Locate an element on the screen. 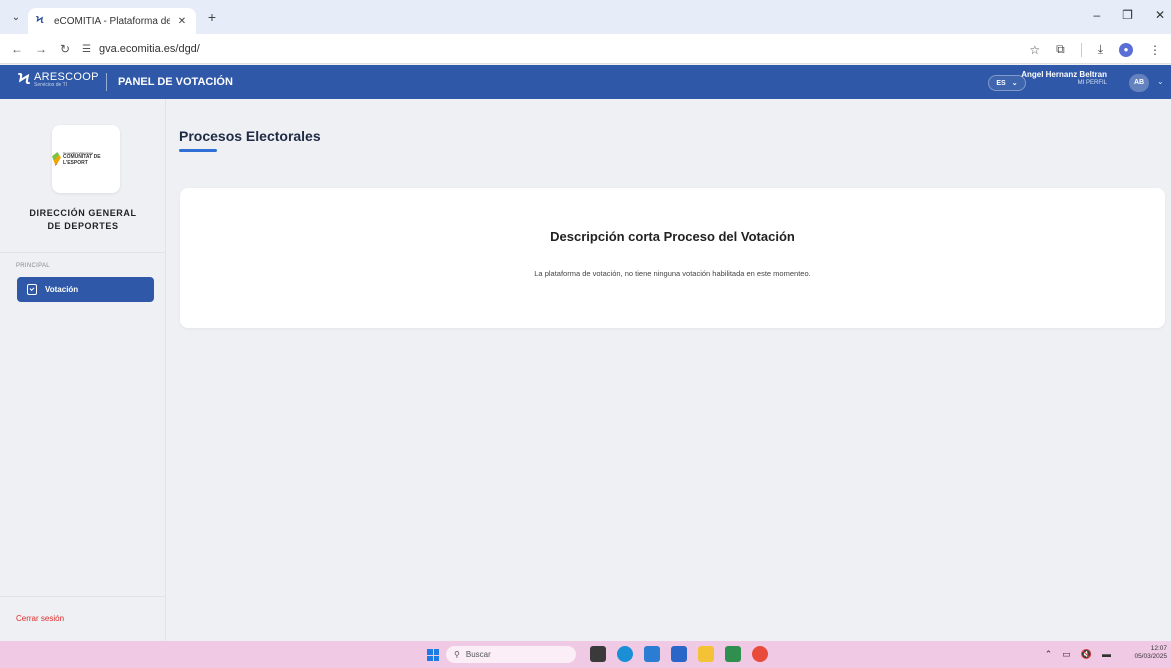 This screenshot has width=1171, height=668. close-window-icon: ✕ is located at coordinates (1160, 15).